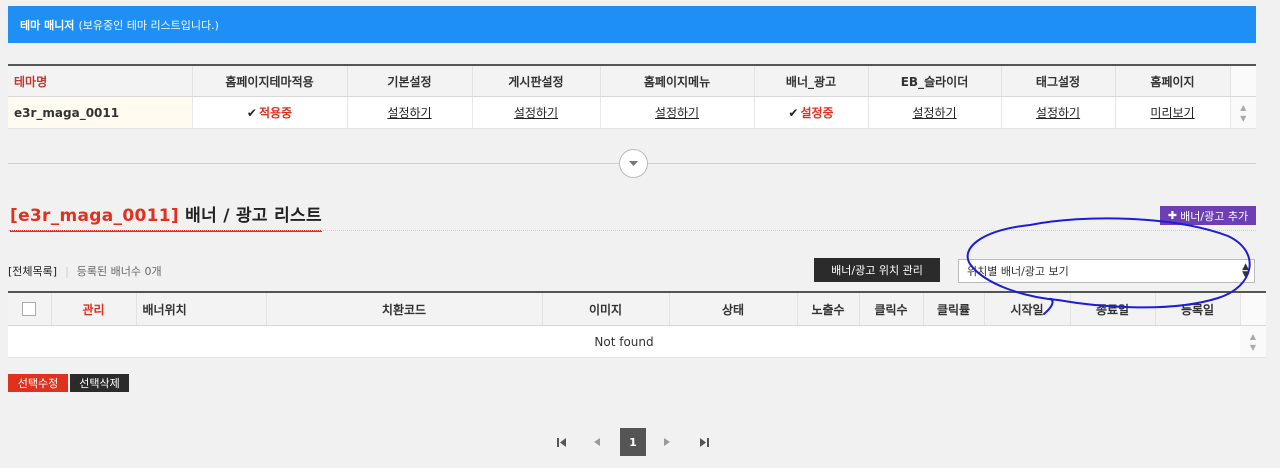  I want to click on board-settings-link: 설정하기, so click(536, 113).